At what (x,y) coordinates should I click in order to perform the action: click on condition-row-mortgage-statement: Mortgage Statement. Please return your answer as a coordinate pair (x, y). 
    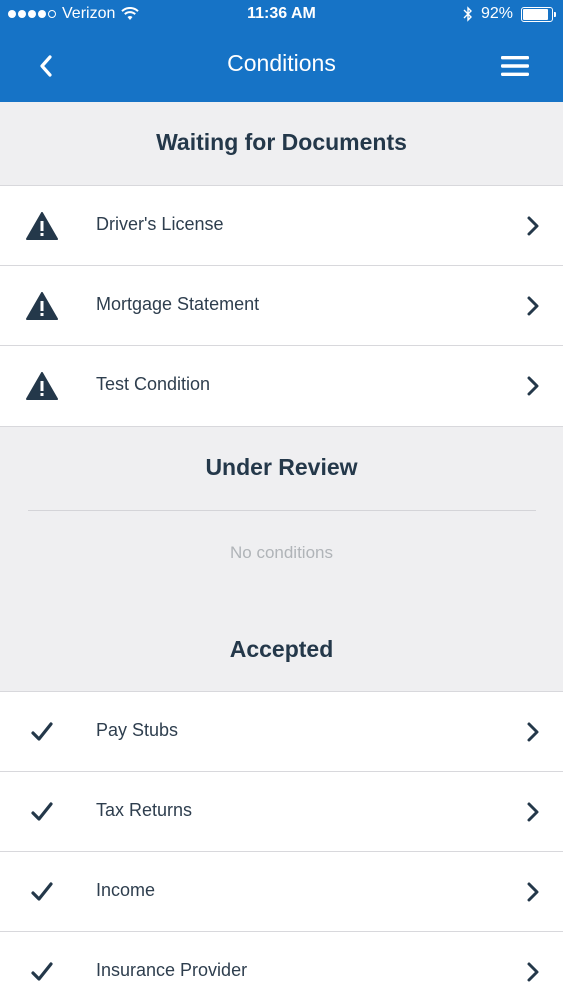
    Looking at the image, I should click on (281, 306).